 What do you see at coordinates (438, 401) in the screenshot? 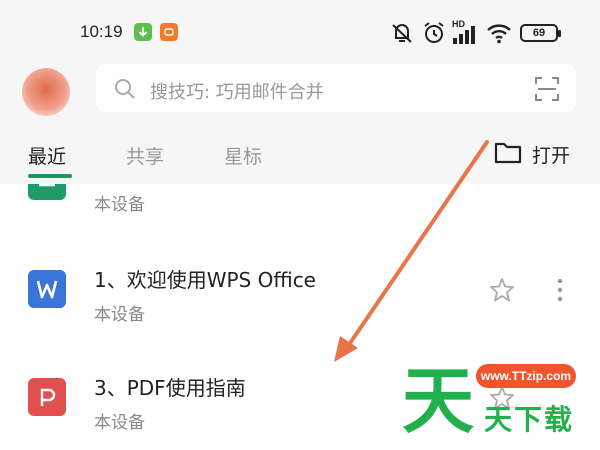
I see `watermark-big-char: 天` at bounding box center [438, 401].